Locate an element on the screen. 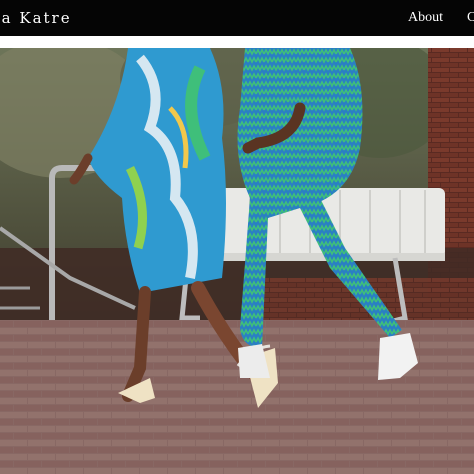 The width and height of the screenshot is (474, 474). top-navbar: na Katre About C is located at coordinates (237, 18).